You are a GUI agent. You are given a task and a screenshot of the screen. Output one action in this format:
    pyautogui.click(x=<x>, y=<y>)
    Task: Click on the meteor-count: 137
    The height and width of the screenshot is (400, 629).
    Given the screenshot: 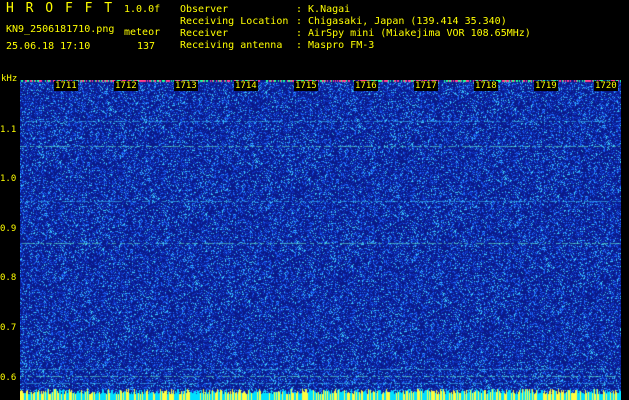 What is the action you would take?
    pyautogui.click(x=145, y=46)
    